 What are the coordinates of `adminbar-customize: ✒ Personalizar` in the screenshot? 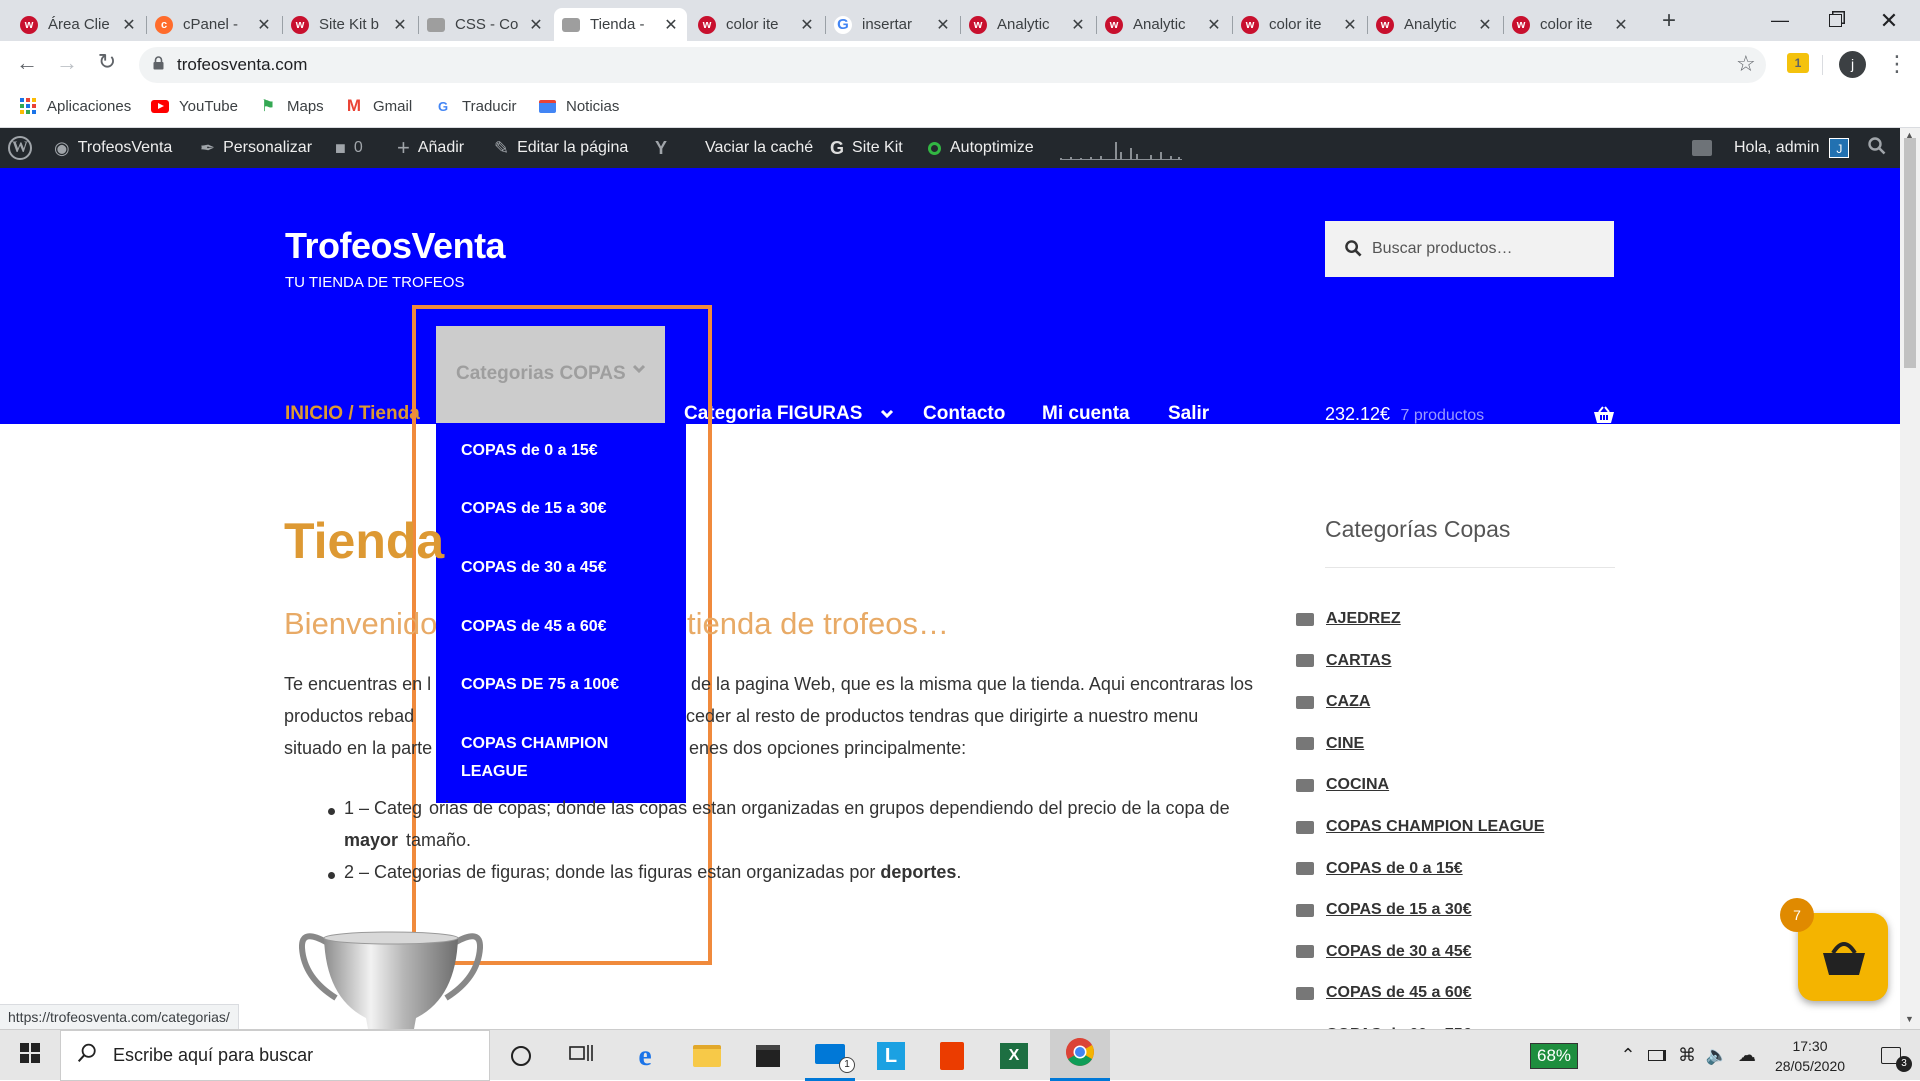 It's located at (256, 148).